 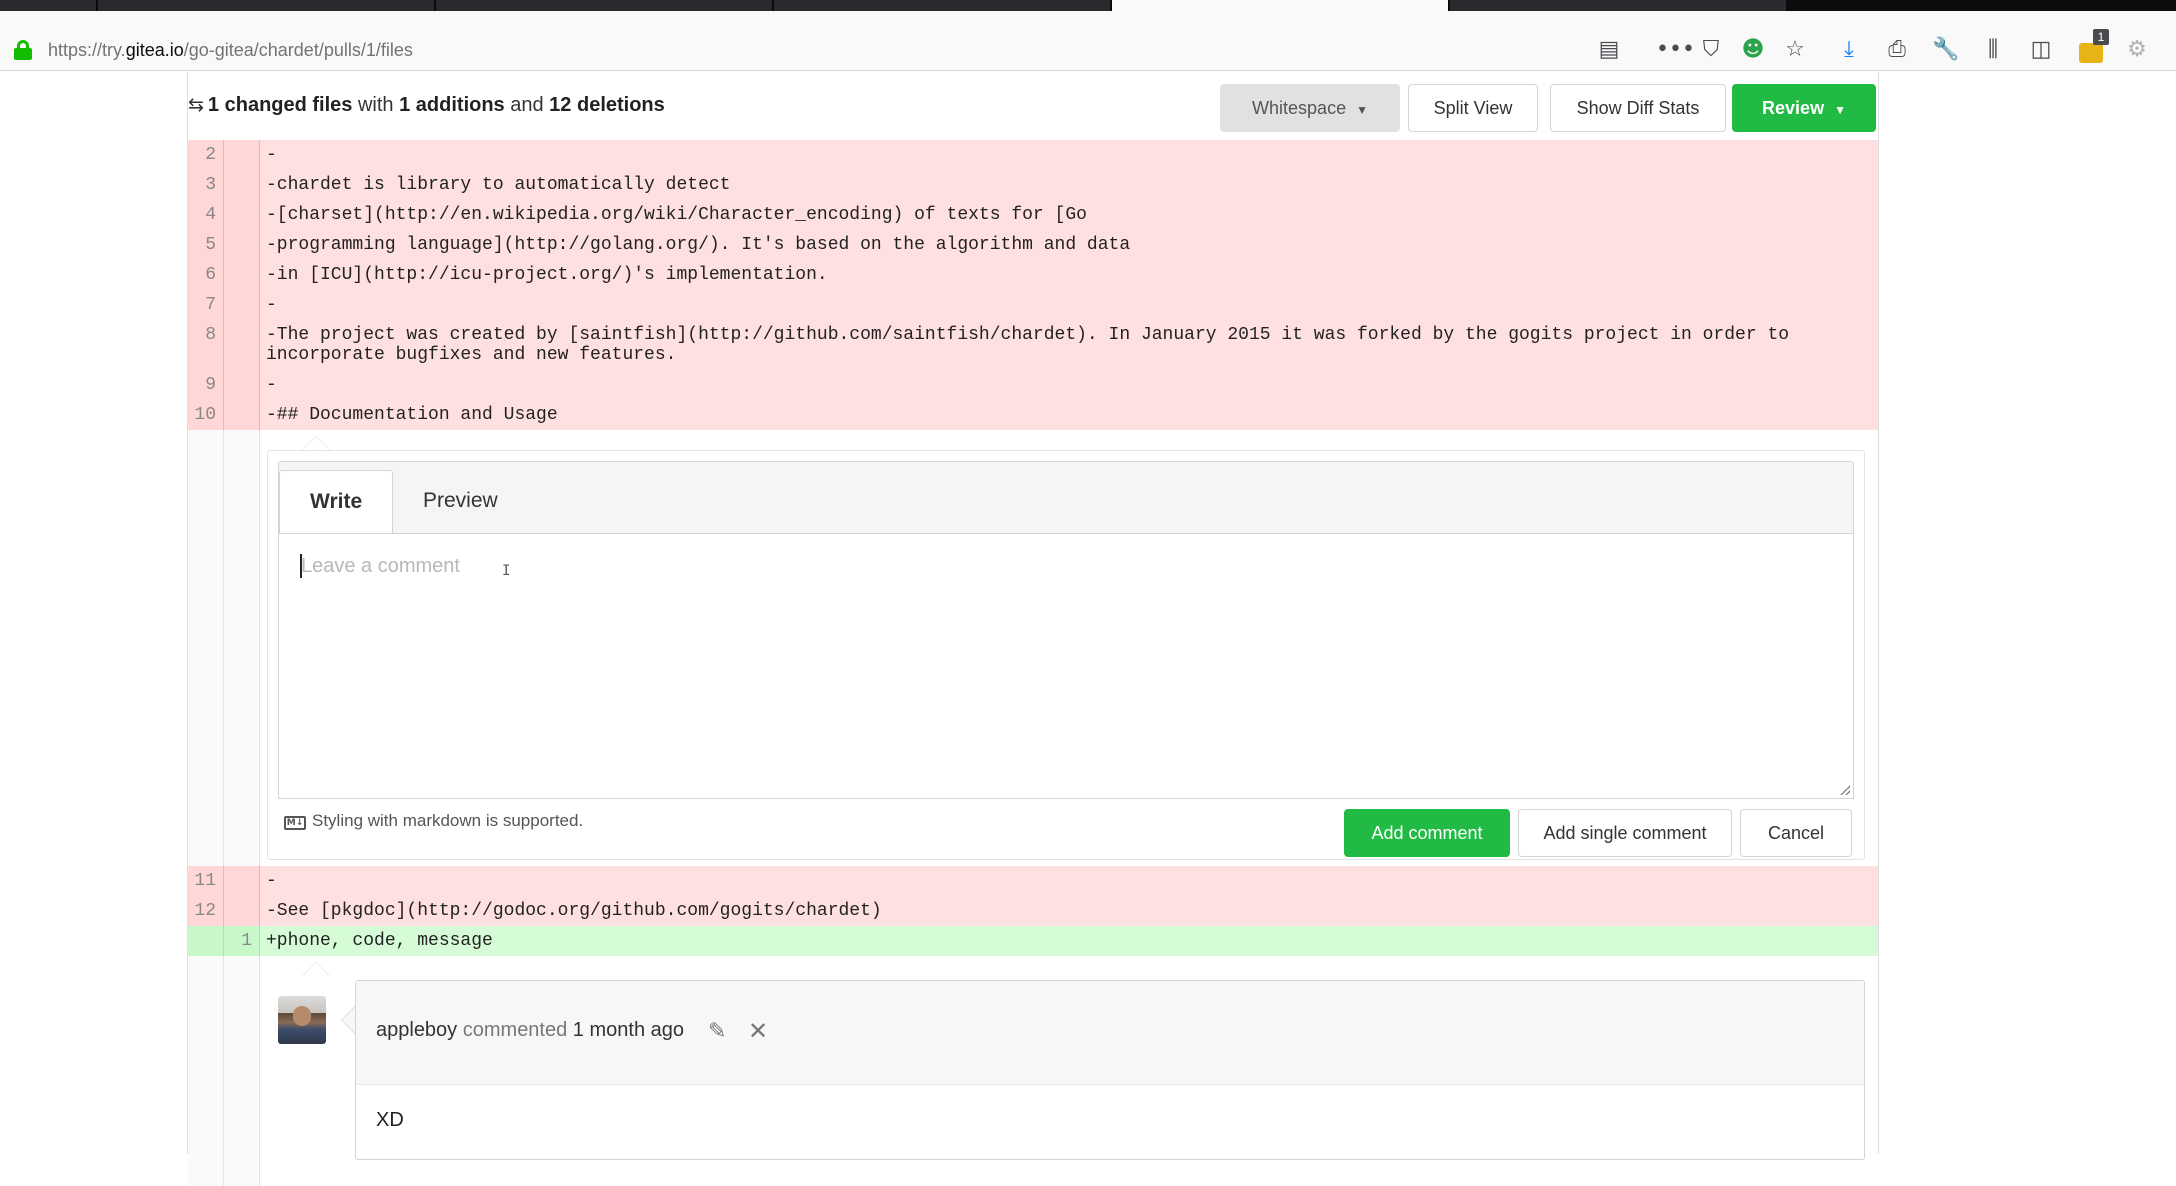 I want to click on extension-icon: ☻, so click(x=1753, y=50).